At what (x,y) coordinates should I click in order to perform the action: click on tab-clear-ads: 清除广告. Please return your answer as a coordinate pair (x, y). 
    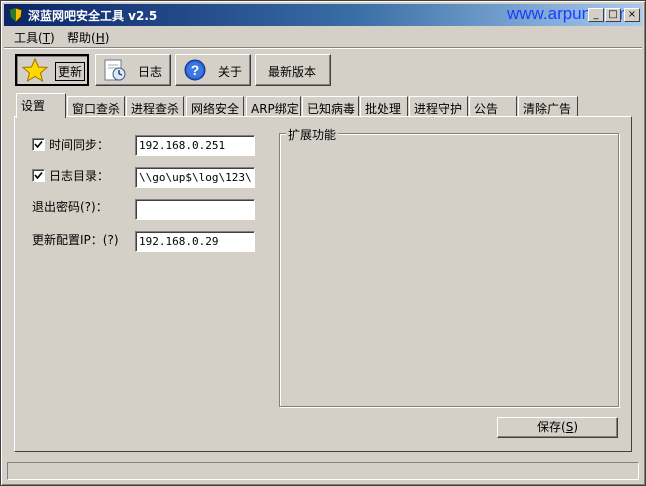
    Looking at the image, I should click on (548, 106).